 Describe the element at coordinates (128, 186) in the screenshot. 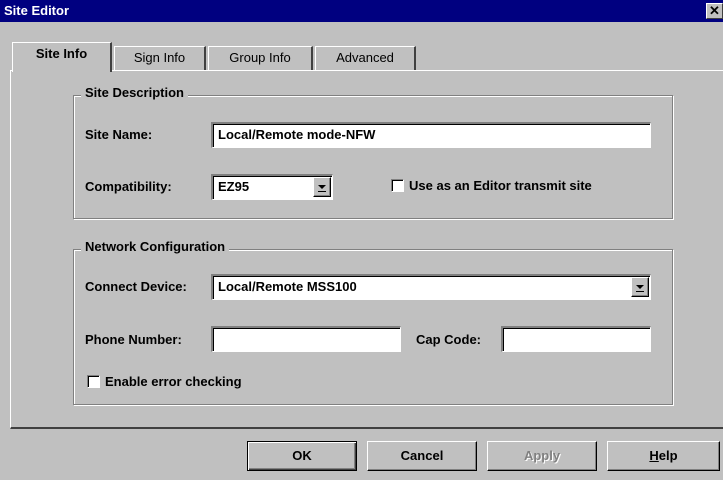

I see `compatibility-label: Compatibility:` at that location.